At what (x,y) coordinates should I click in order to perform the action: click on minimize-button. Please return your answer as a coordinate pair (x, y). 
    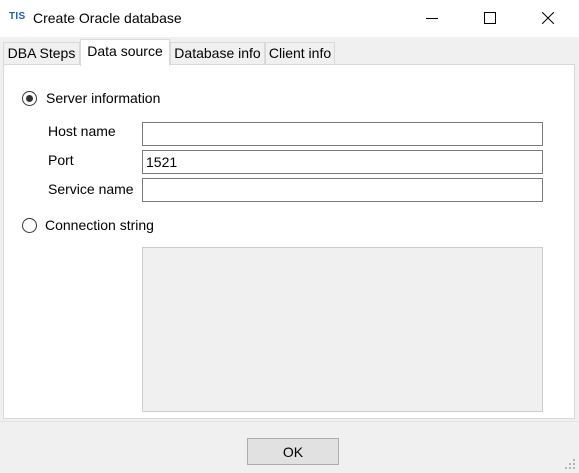
    Looking at the image, I should click on (432, 18).